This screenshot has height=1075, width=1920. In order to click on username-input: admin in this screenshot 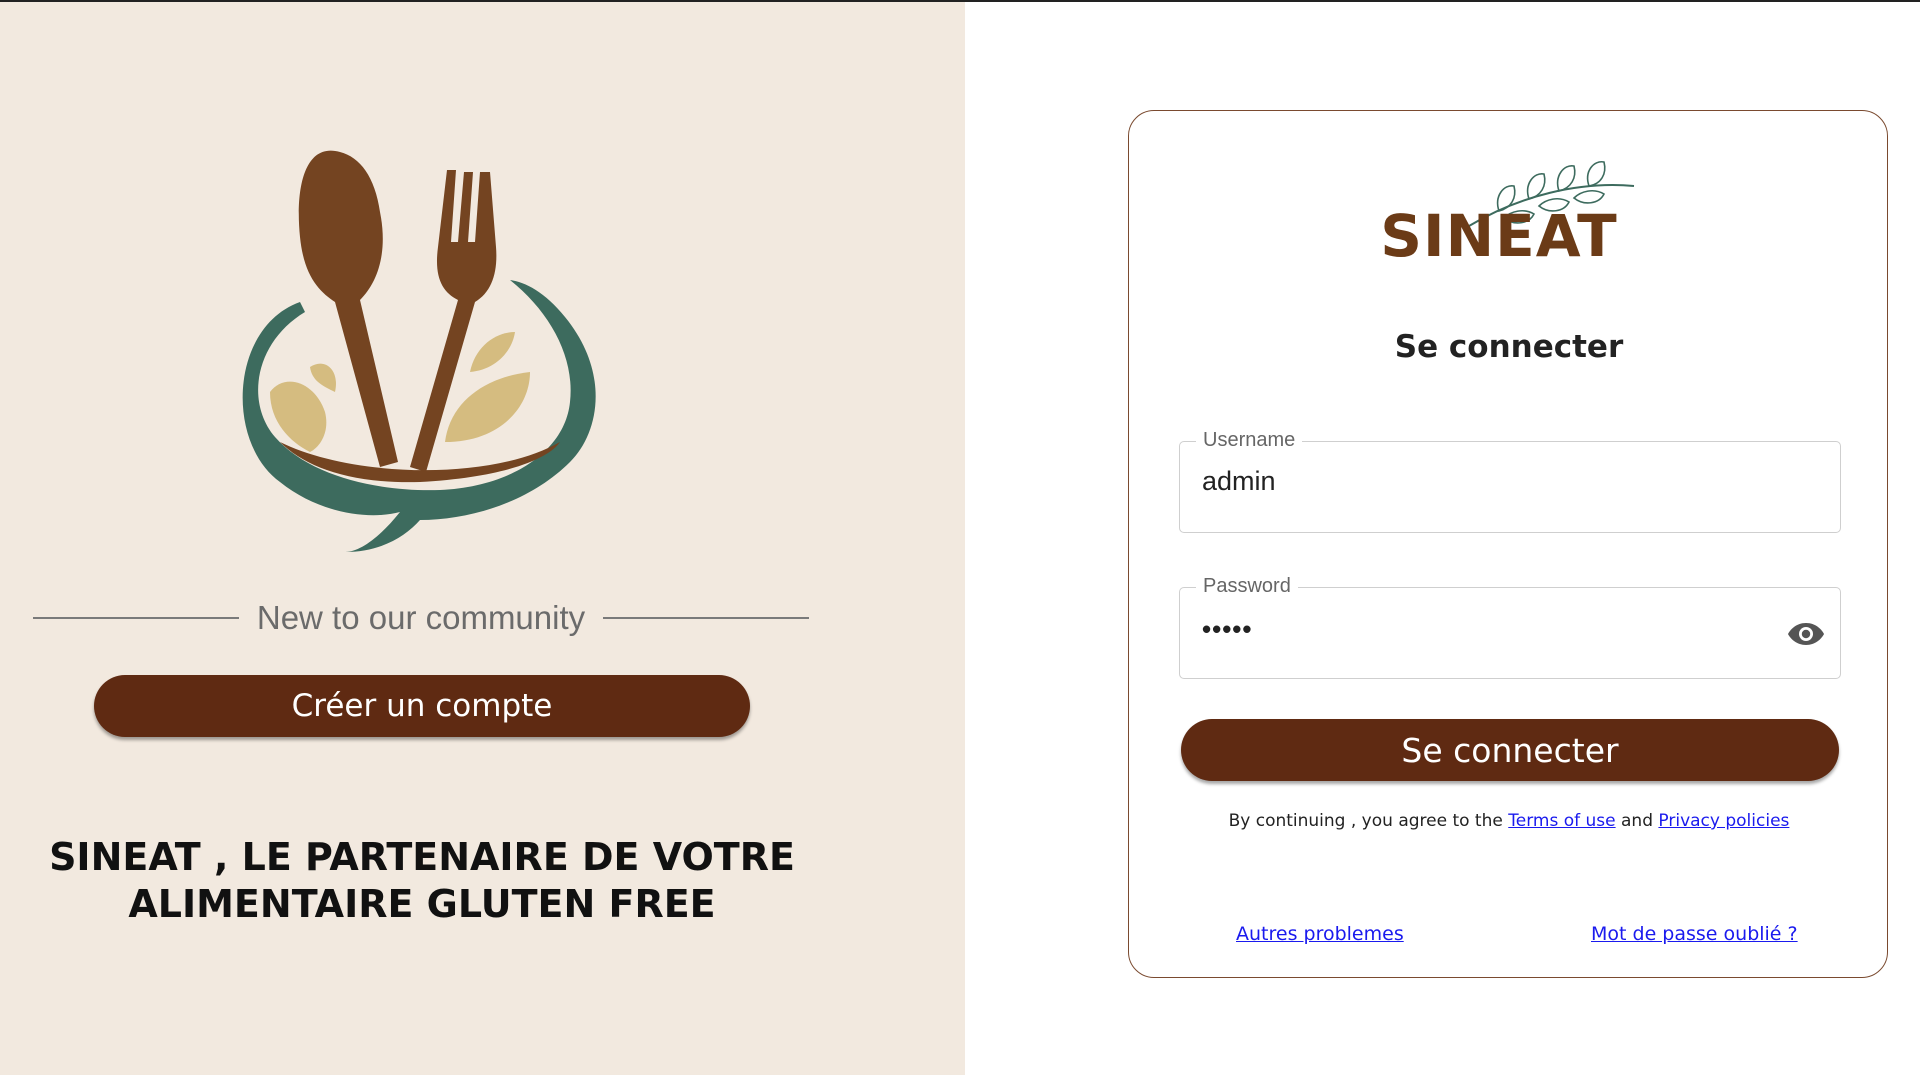, I will do `click(1239, 481)`.